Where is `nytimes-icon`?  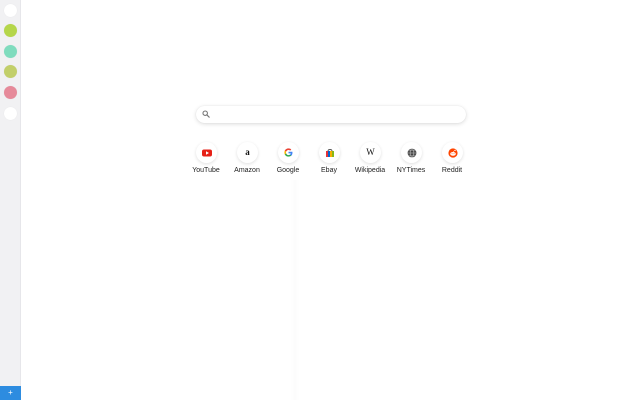 nytimes-icon is located at coordinates (411, 152).